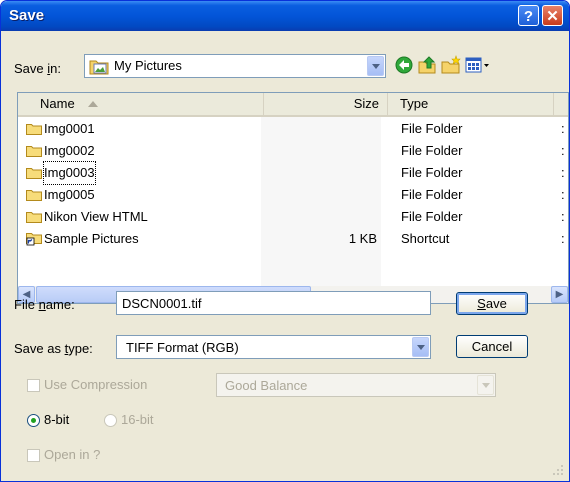 Image resolution: width=570 pixels, height=482 pixels. Describe the element at coordinates (293, 195) in the screenshot. I see `list-item: Img0005 File Folder :` at that location.